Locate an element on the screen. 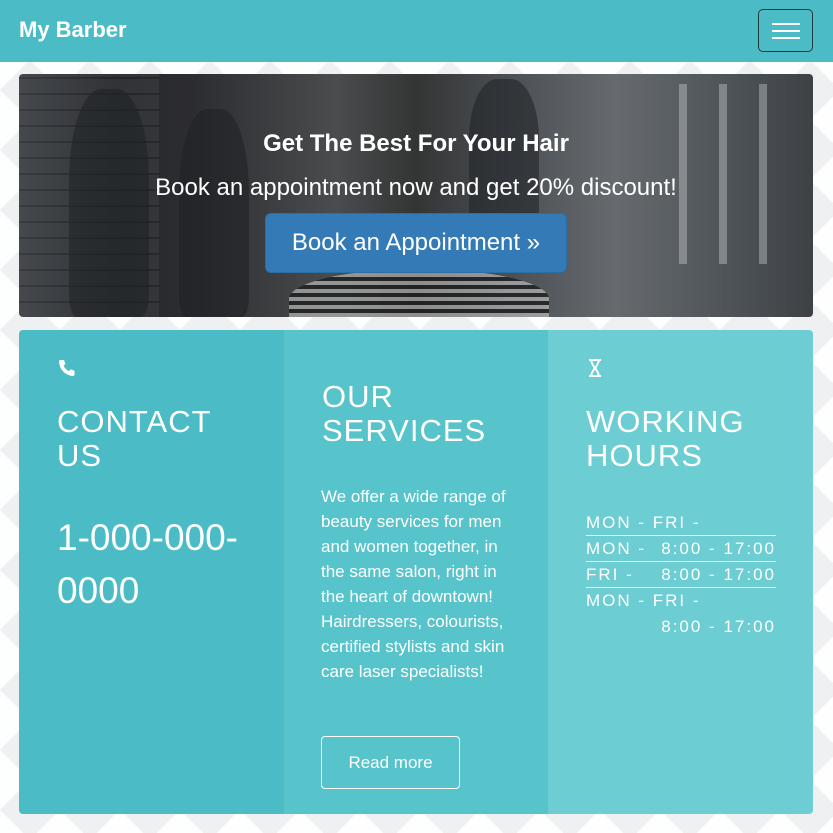 This screenshot has height=833, width=833. phone-number: 1-000-000-0000 is located at coordinates (157, 564).